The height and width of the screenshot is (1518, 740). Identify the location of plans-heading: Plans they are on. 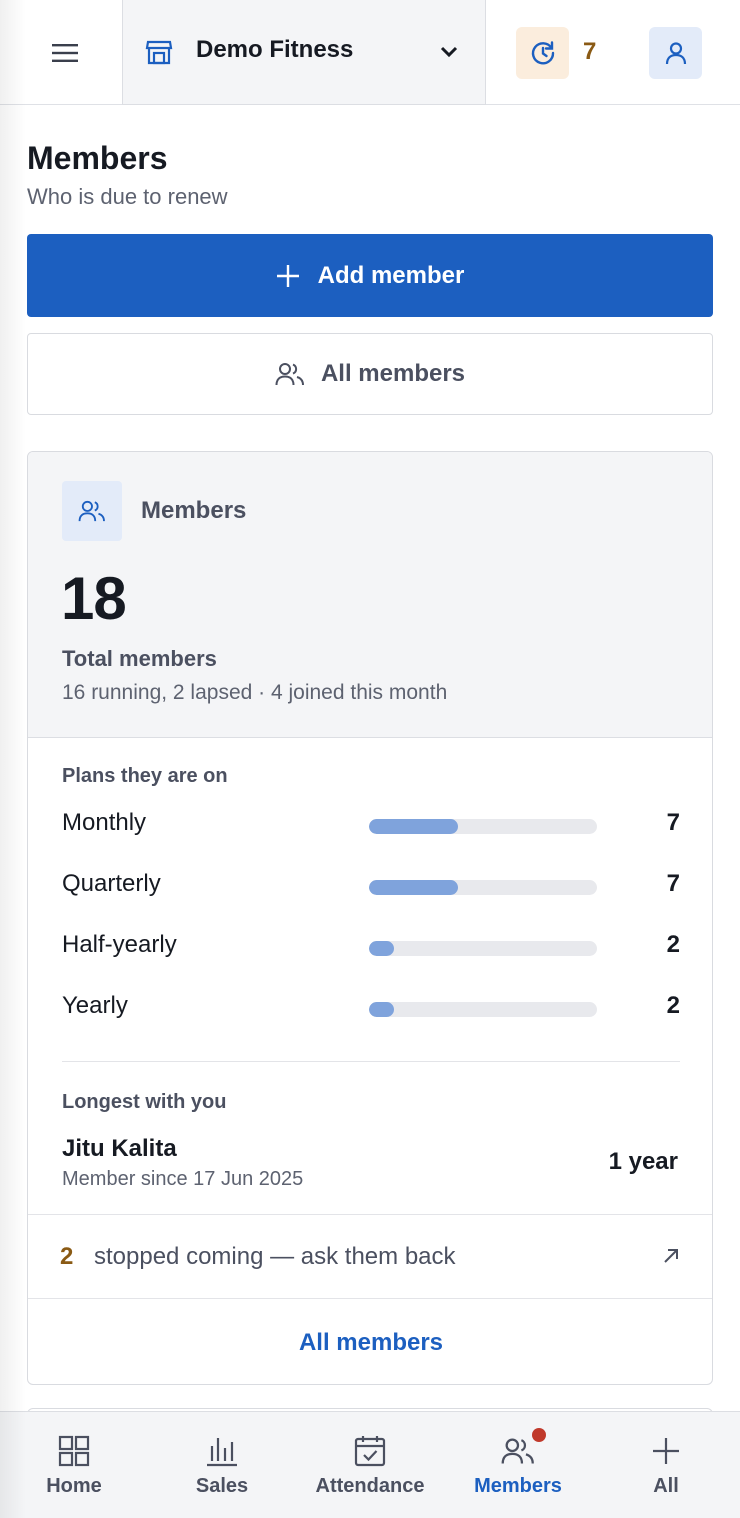
(145, 776).